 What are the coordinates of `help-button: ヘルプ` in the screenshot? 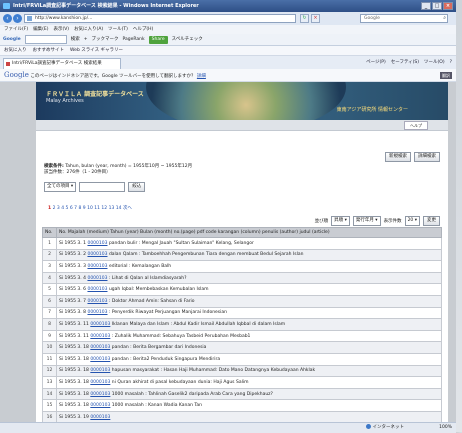 It's located at (416, 125).